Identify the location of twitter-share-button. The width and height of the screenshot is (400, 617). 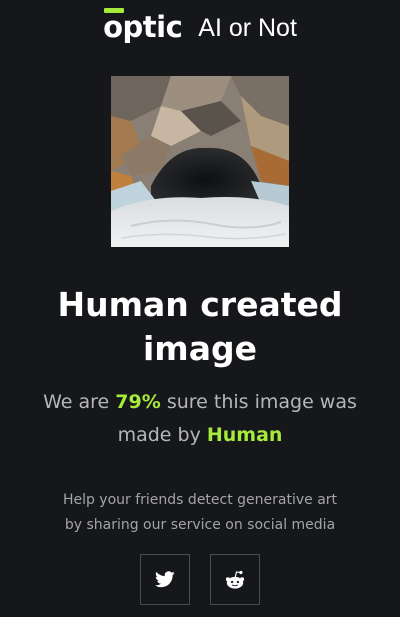
(165, 579).